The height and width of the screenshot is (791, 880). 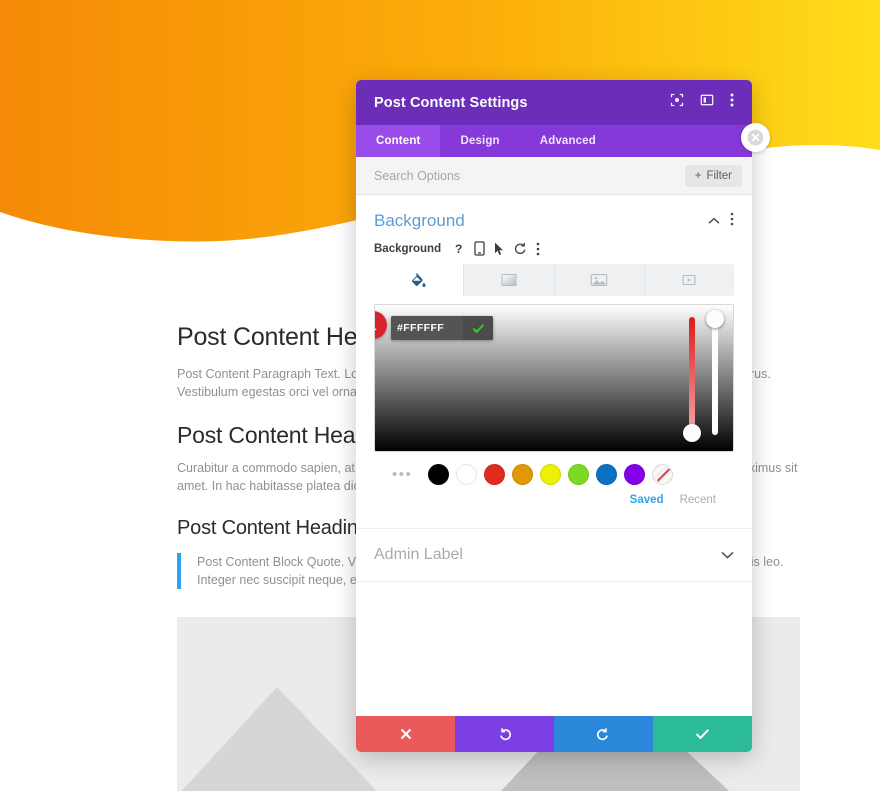 I want to click on close-modal-fab, so click(x=755, y=137).